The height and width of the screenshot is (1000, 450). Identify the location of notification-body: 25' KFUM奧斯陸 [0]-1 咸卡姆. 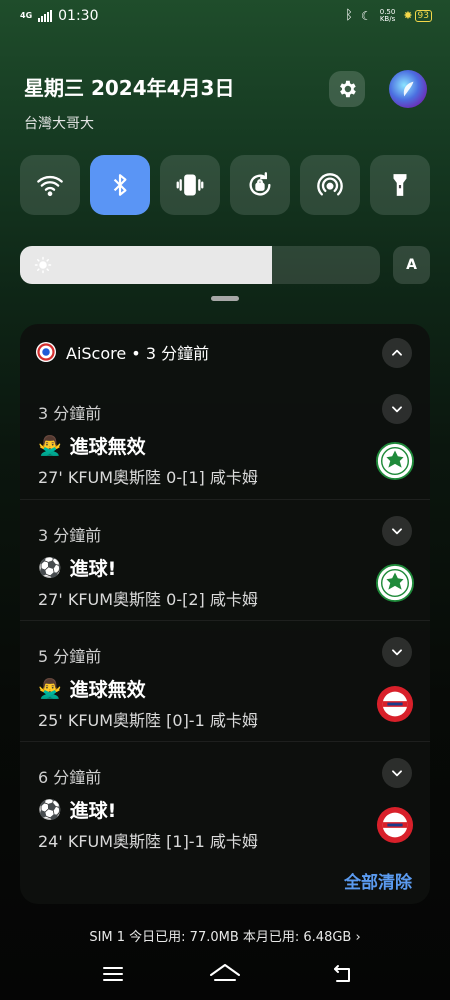
(148, 720).